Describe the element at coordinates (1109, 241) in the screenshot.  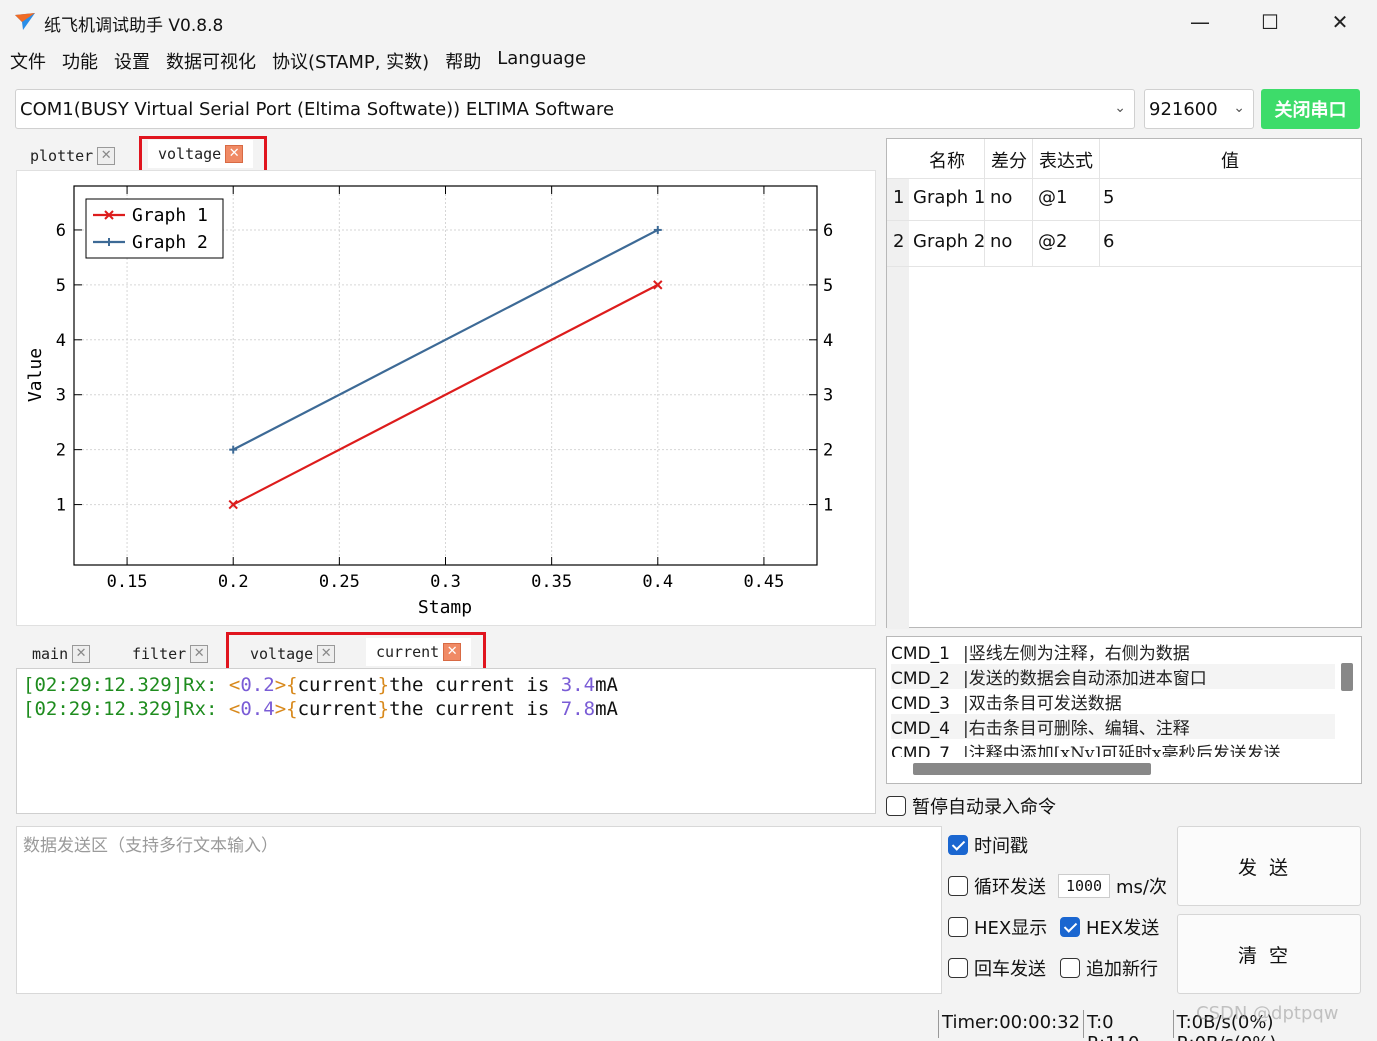
I see `cell-value: 6` at that location.